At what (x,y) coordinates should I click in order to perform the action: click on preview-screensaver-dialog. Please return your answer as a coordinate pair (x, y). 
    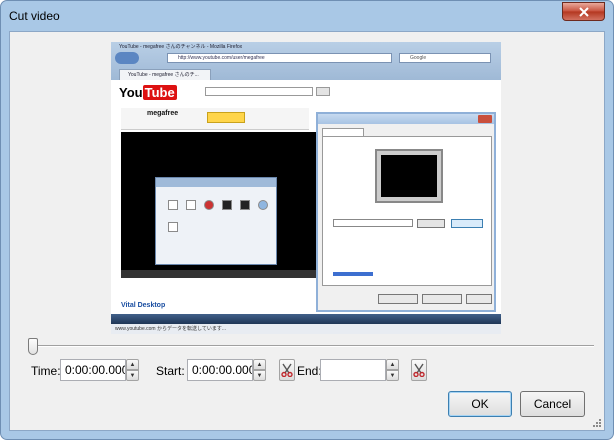
    Looking at the image, I should click on (406, 212).